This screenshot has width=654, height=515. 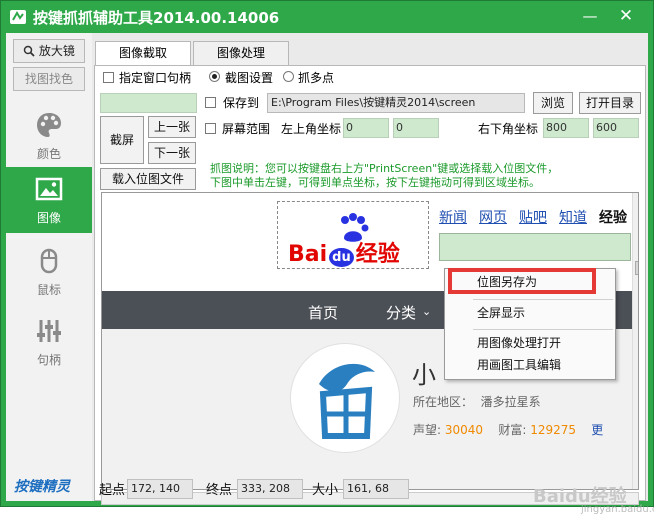 I want to click on preview-link-news: 新闻, so click(x=453, y=218).